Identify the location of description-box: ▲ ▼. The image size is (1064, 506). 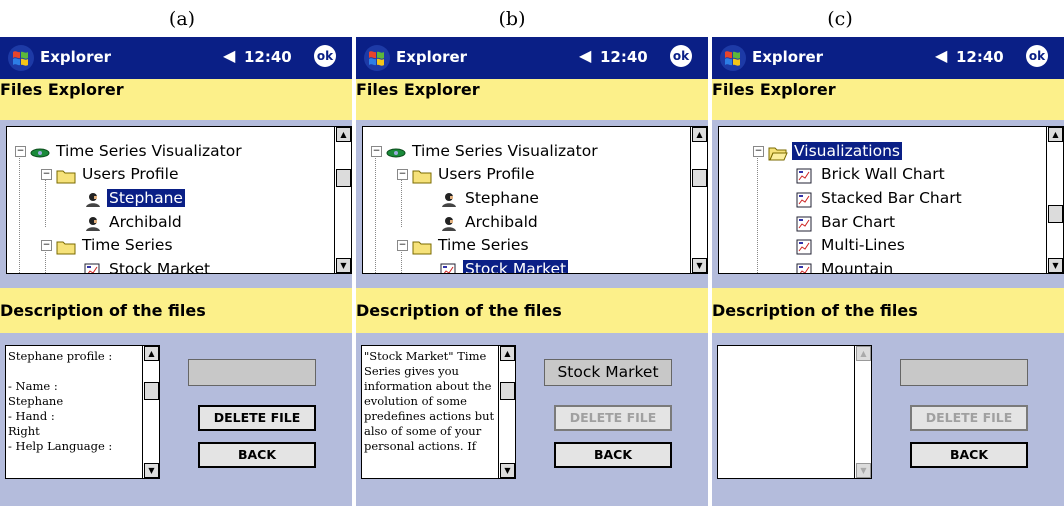
(794, 412).